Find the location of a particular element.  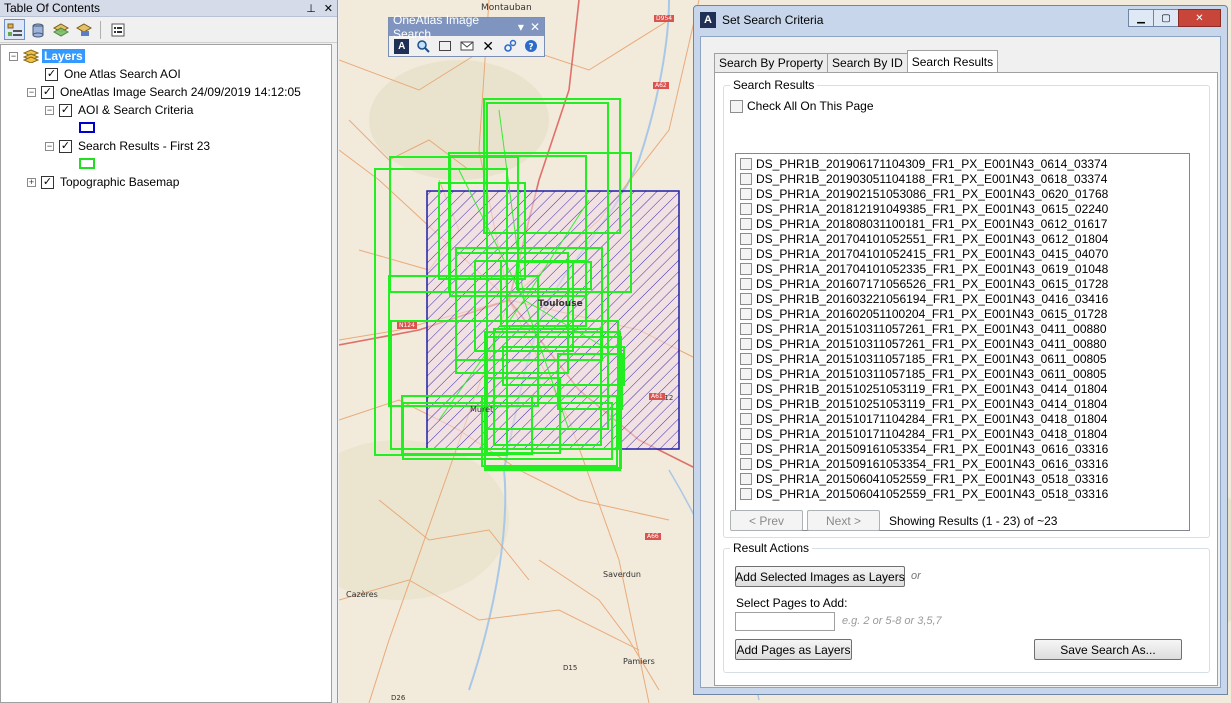

list-by-visibility-icon is located at coordinates (60, 29).